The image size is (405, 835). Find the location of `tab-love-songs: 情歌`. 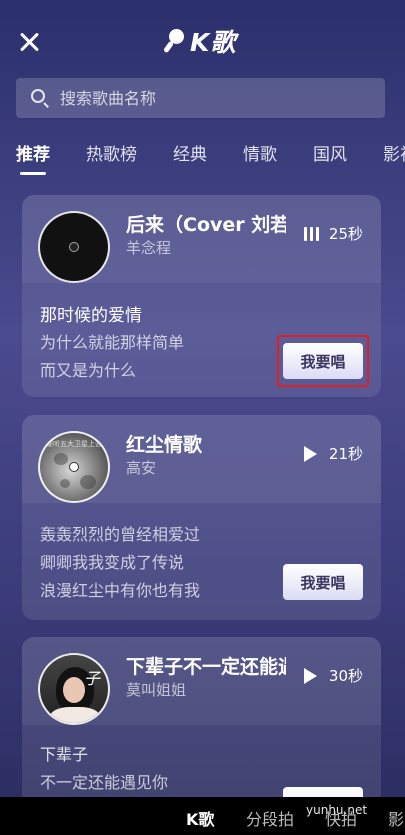

tab-love-songs: 情歌 is located at coordinates (260, 152).